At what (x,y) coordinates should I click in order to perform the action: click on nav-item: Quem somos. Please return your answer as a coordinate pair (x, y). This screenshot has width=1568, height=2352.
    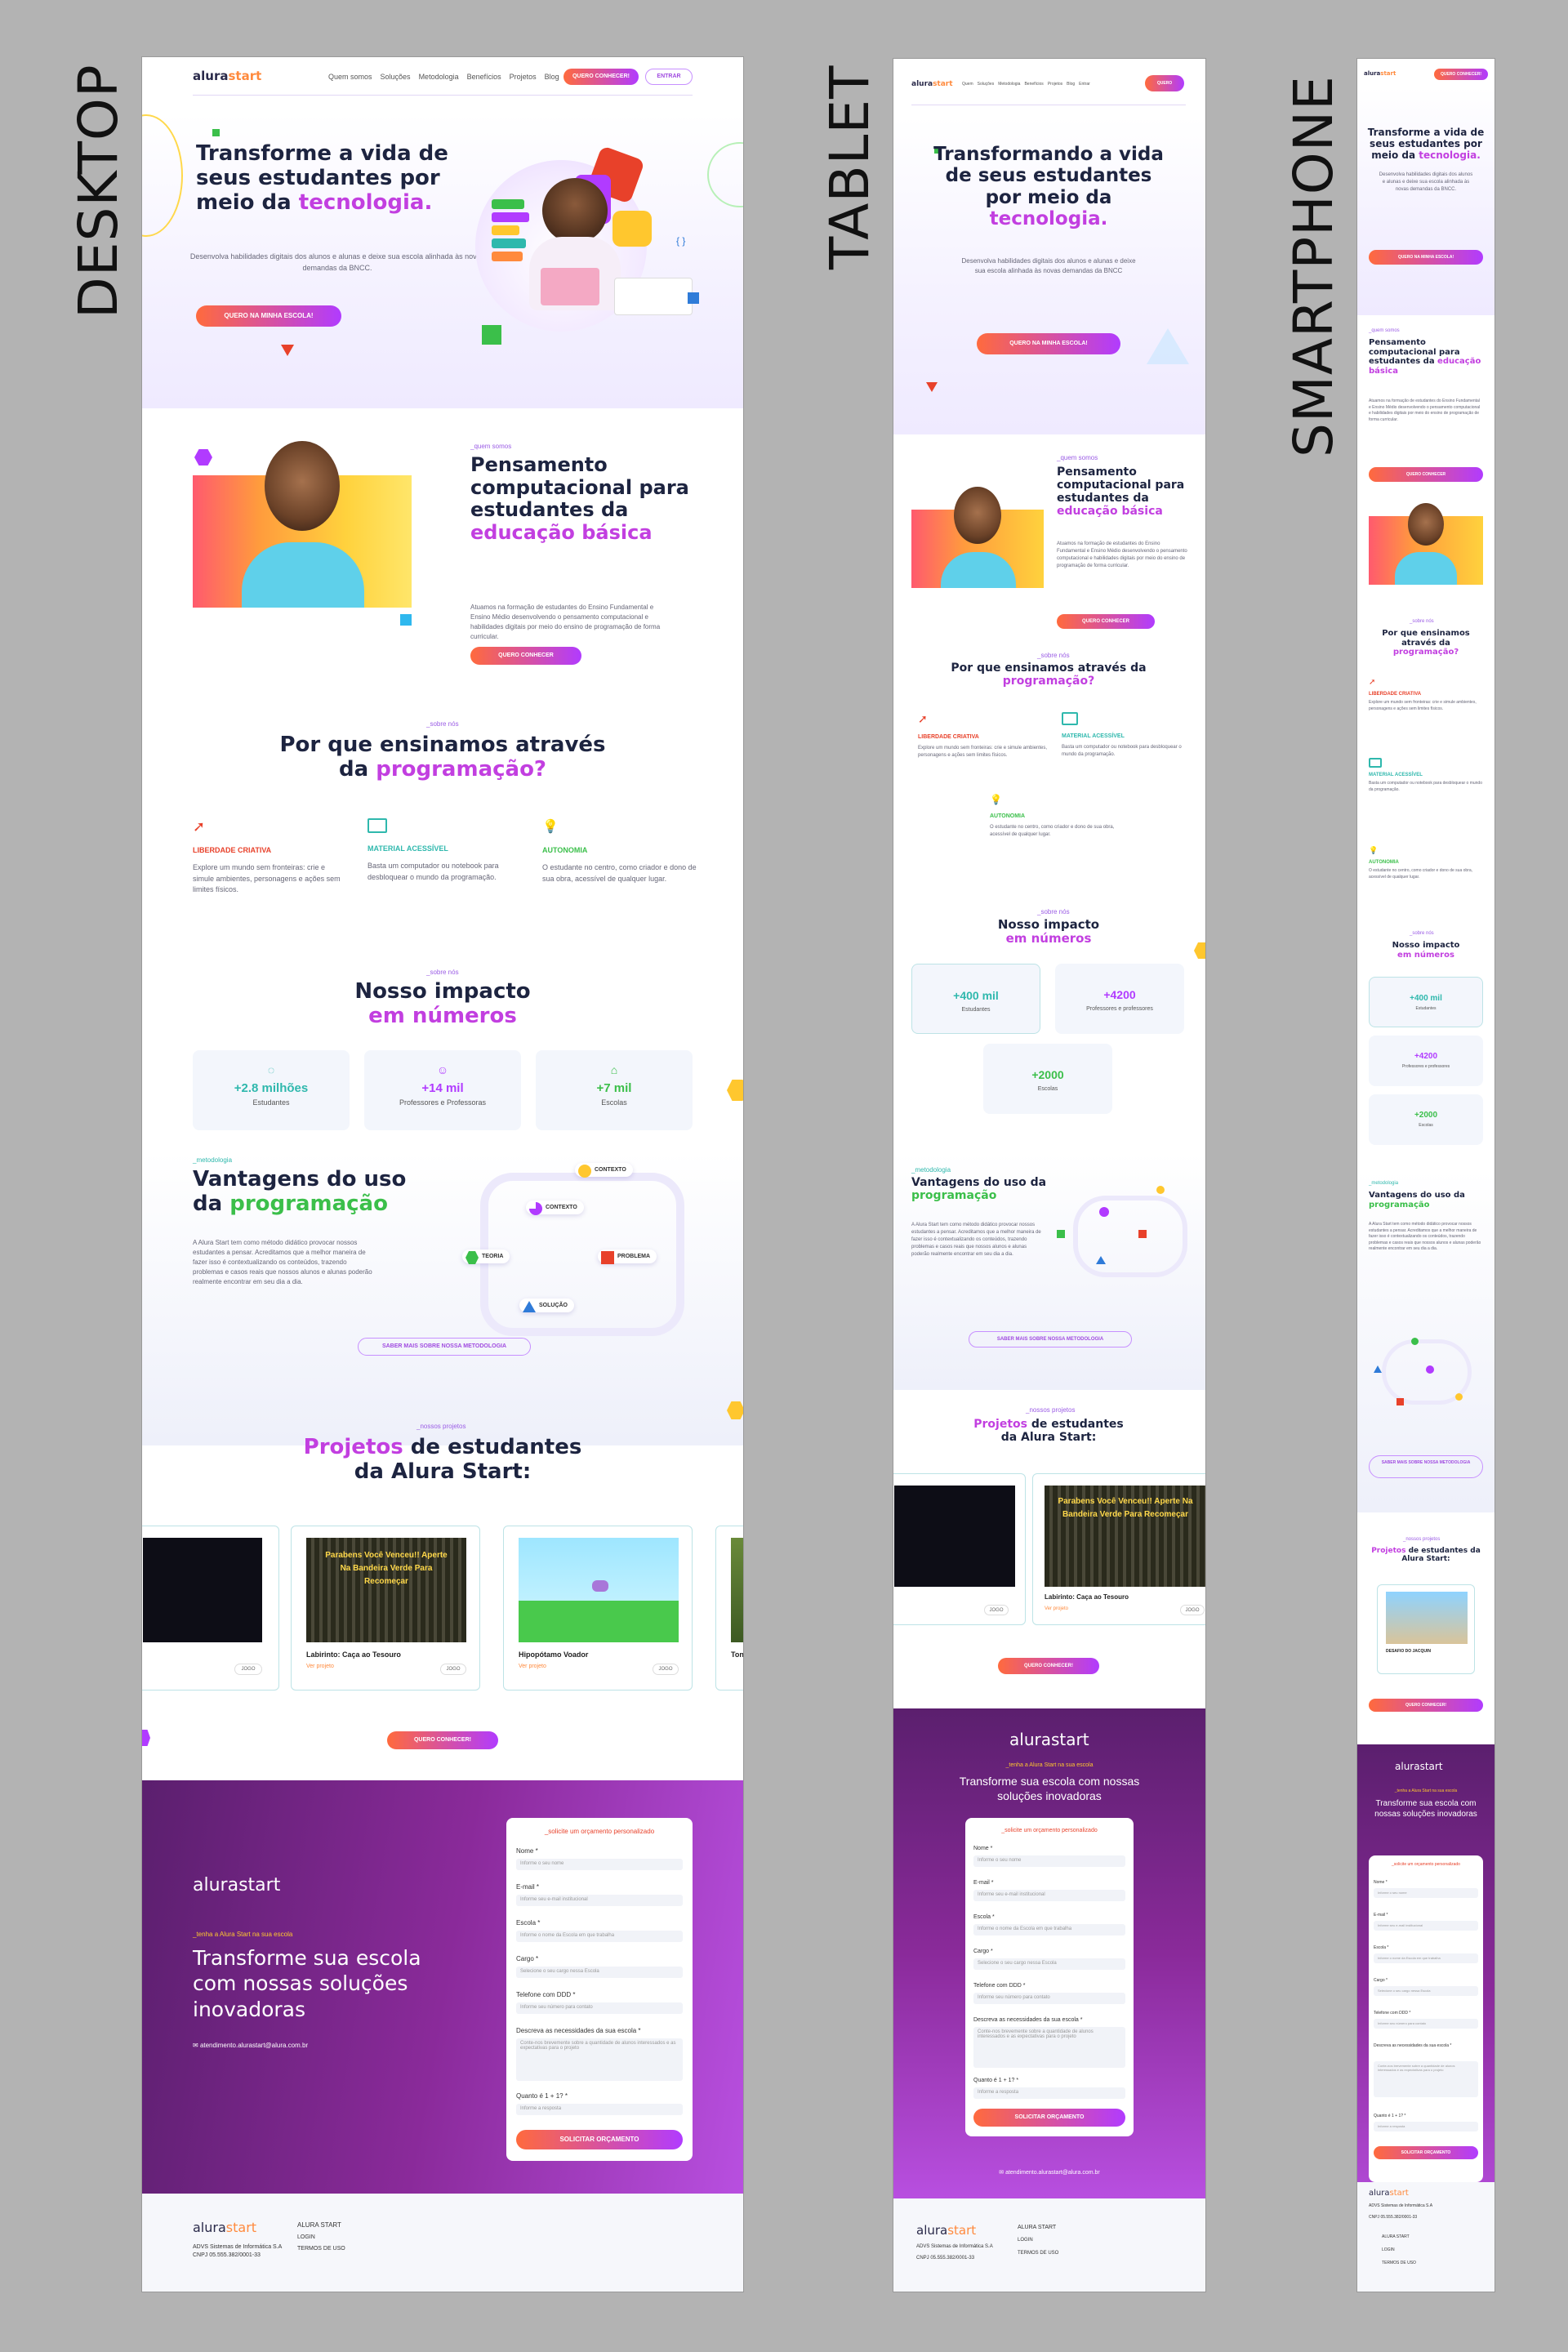
    Looking at the image, I should click on (350, 77).